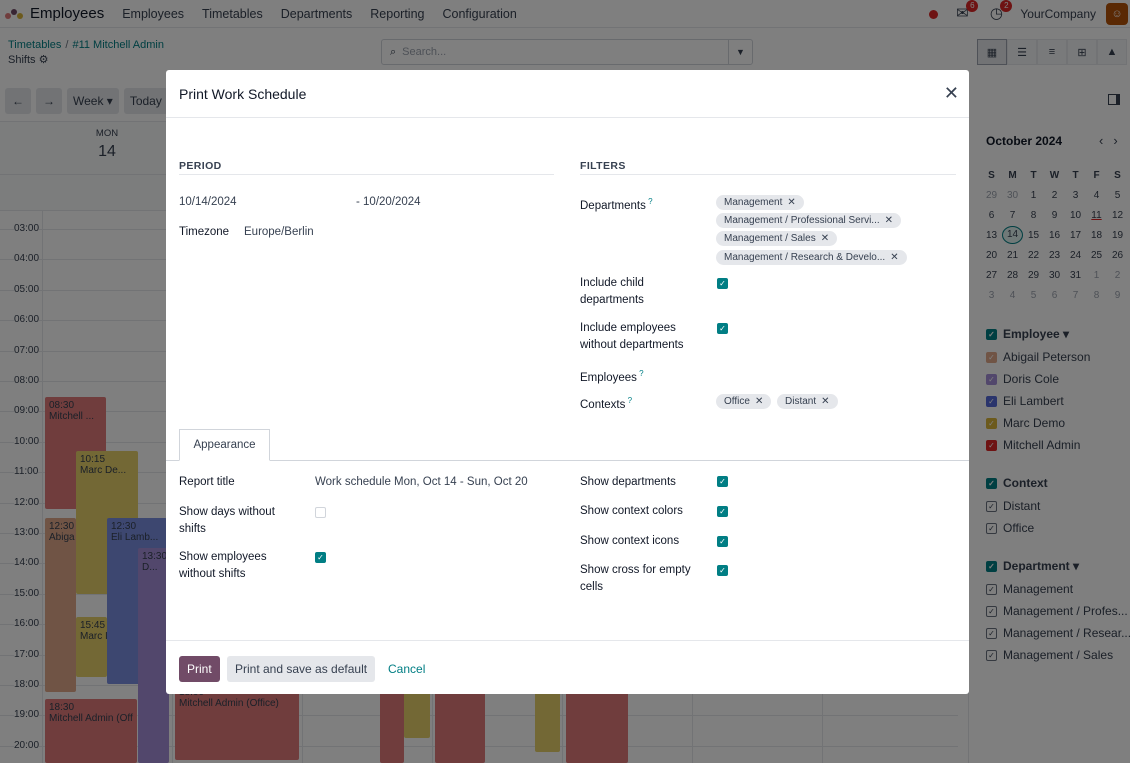 This screenshot has height=763, width=1130. I want to click on context-tag: Distant ✕, so click(807, 401).